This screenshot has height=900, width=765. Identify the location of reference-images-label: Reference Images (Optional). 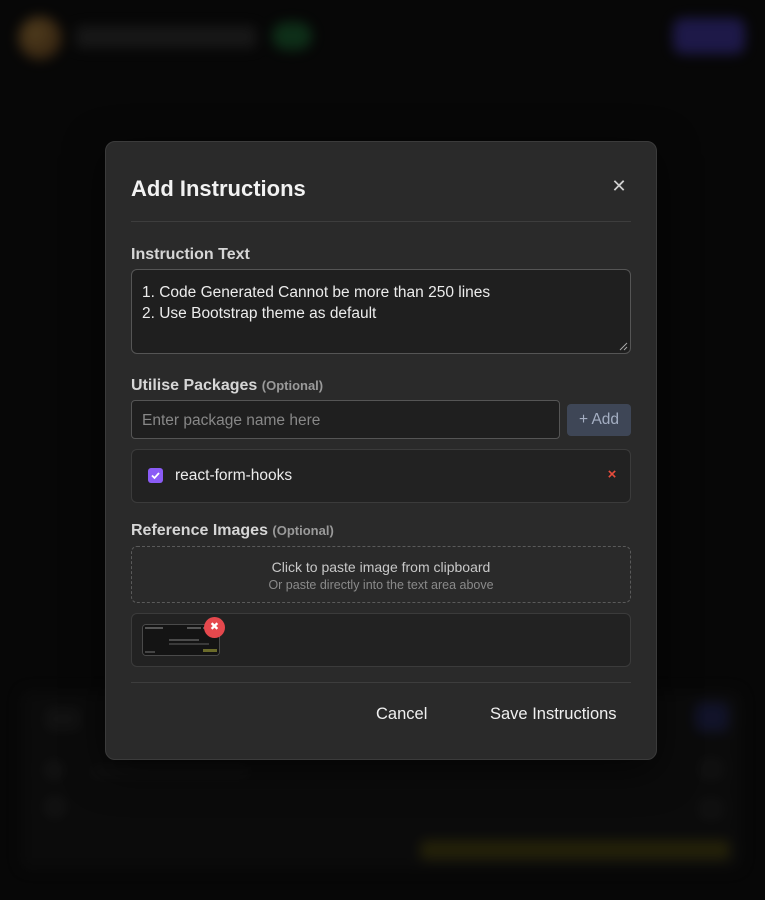
(232, 531).